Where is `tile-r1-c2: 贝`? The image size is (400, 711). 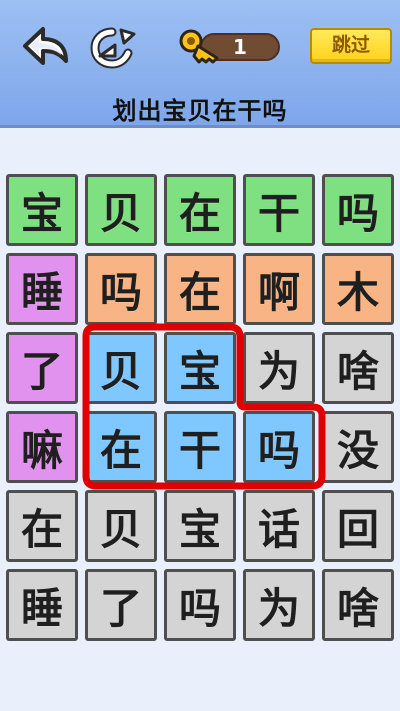 tile-r1-c2: 贝 is located at coordinates (121, 210).